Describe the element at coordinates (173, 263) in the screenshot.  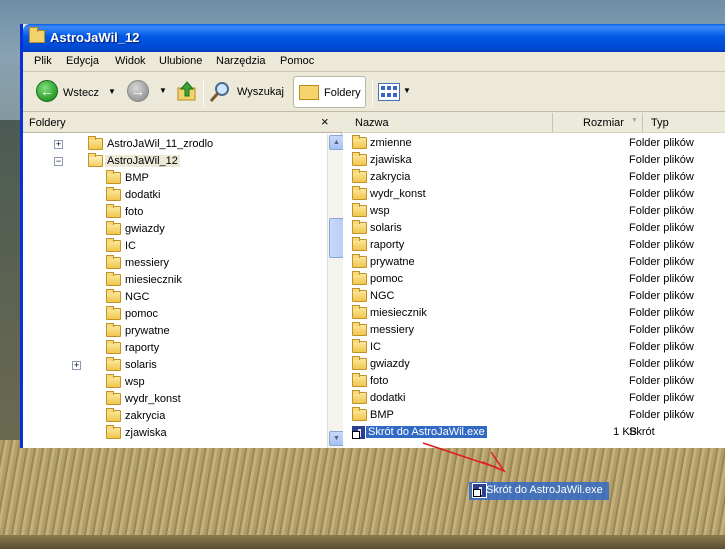
I see `tree-item: messiery` at that location.